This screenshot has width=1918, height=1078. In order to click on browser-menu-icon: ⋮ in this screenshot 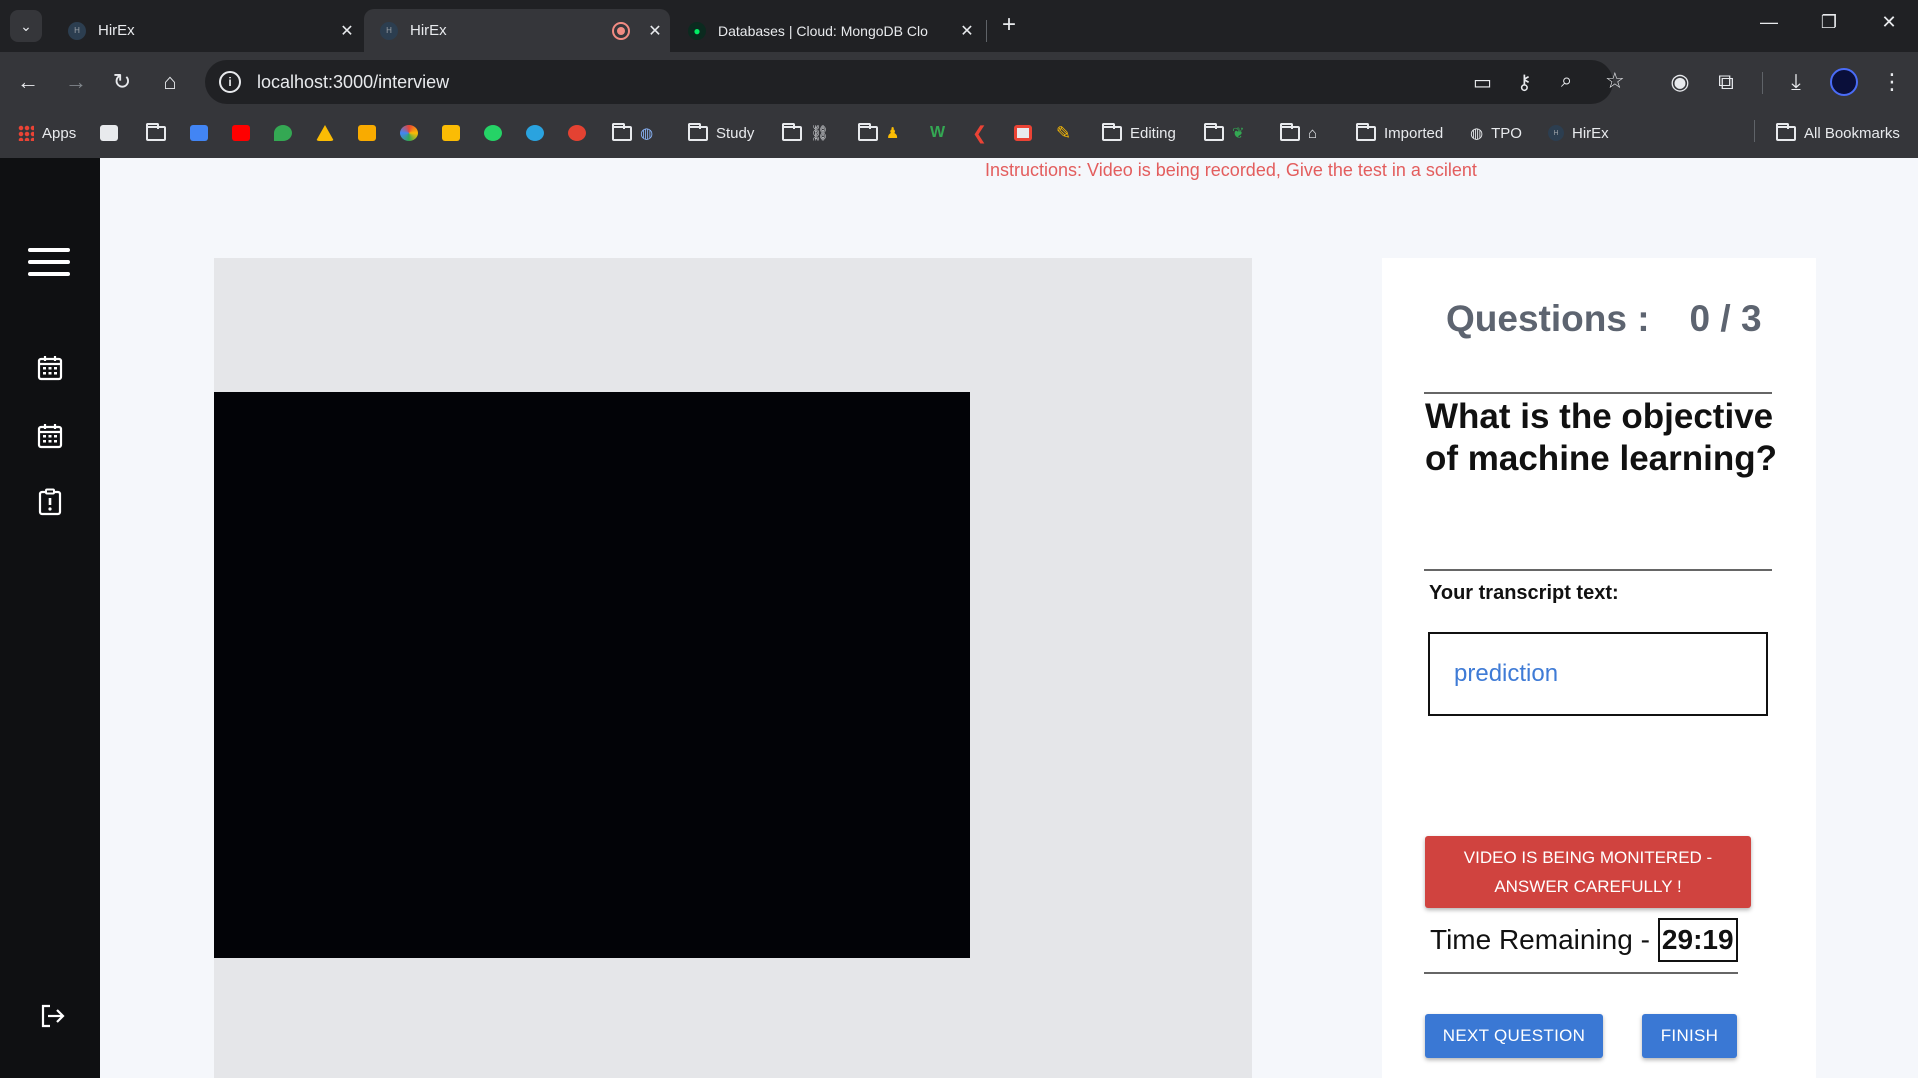, I will do `click(1892, 82)`.